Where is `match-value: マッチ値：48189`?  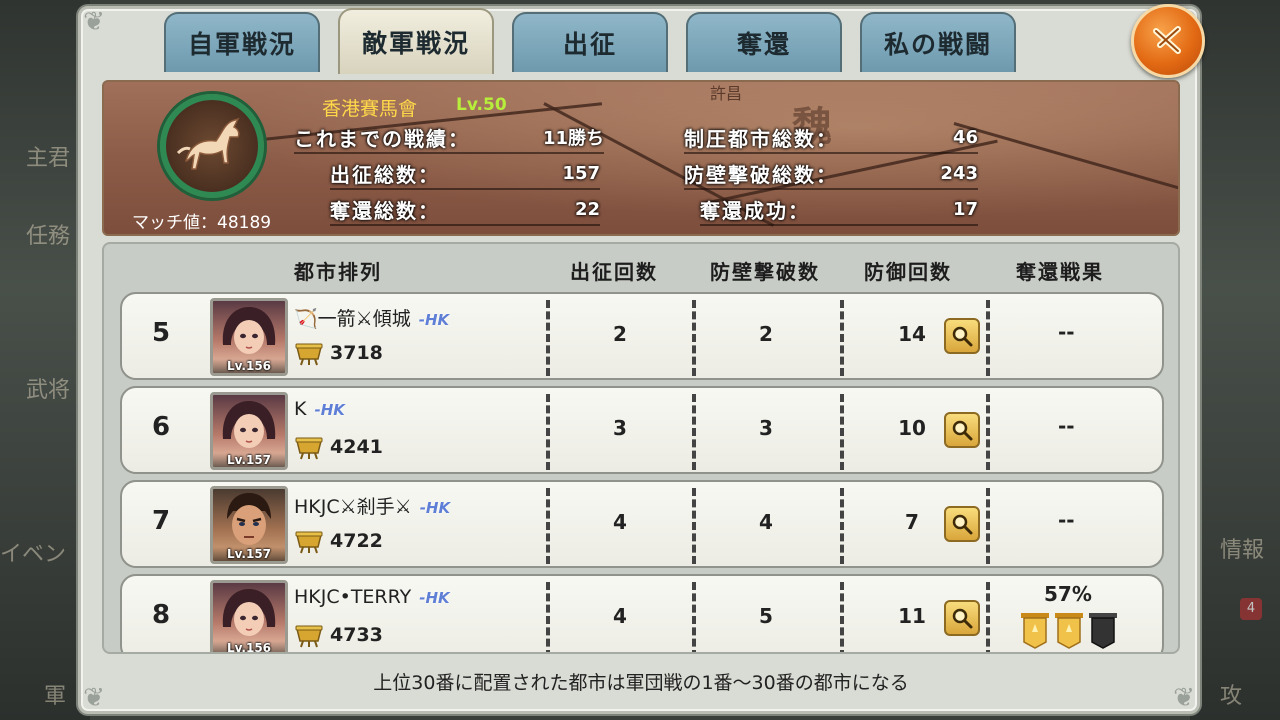 match-value: マッチ値：48189 is located at coordinates (202, 223).